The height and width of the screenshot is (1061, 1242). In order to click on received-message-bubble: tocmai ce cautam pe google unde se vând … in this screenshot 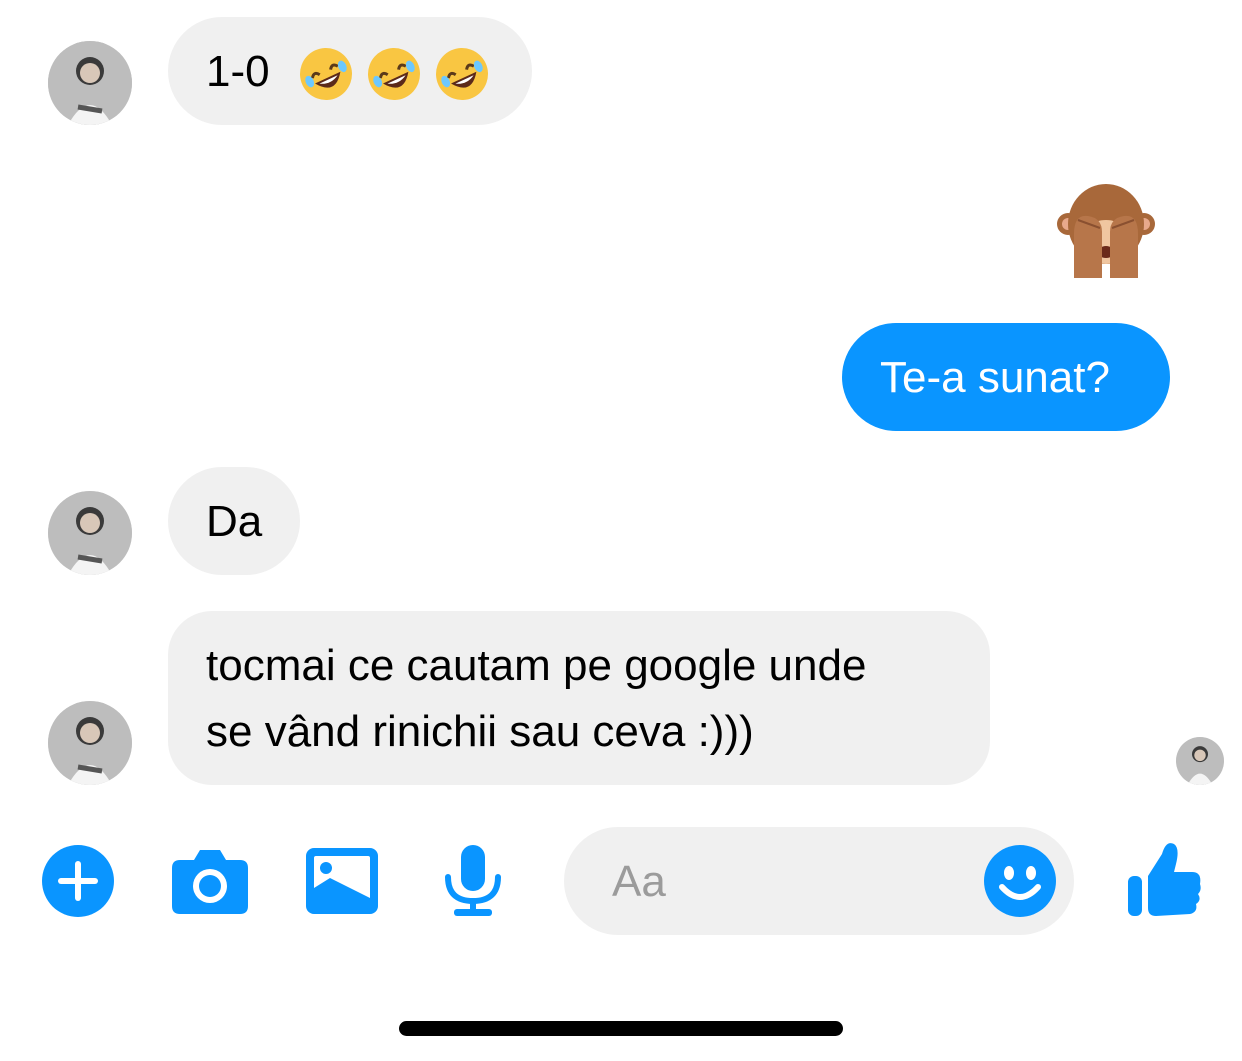, I will do `click(579, 698)`.